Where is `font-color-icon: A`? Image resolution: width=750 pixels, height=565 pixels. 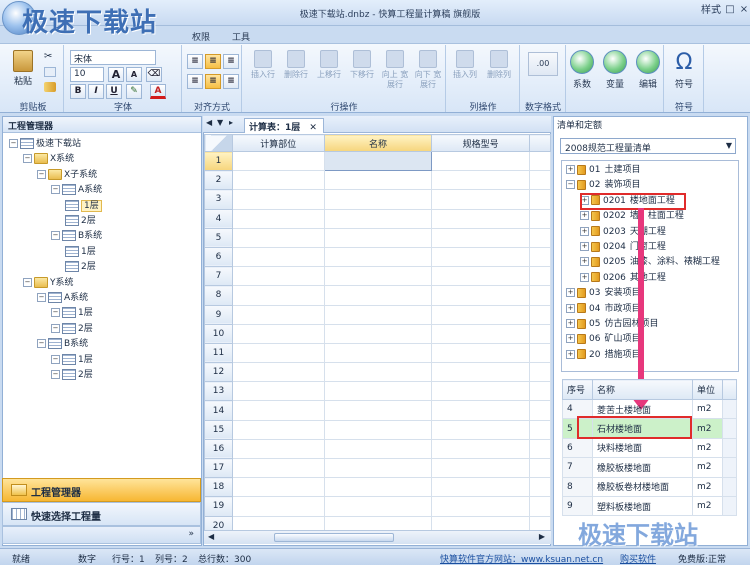
font-color-icon: A is located at coordinates (158, 91).